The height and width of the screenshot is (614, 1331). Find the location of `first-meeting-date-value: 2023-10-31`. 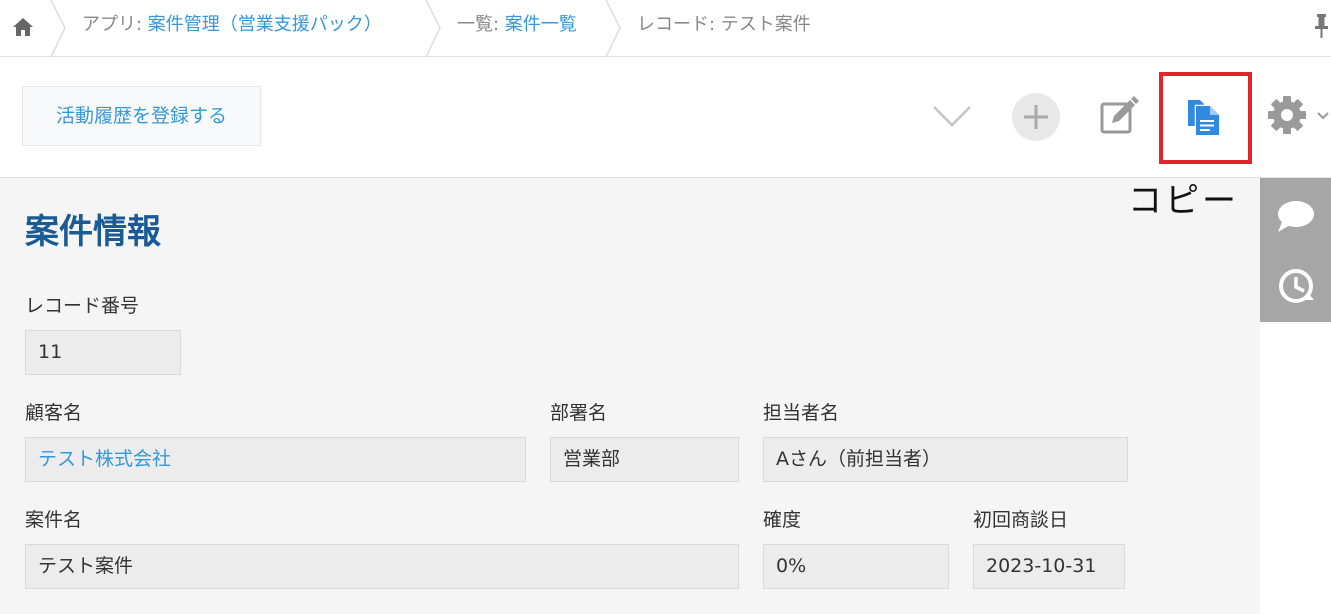

first-meeting-date-value: 2023-10-31 is located at coordinates (1049, 566).